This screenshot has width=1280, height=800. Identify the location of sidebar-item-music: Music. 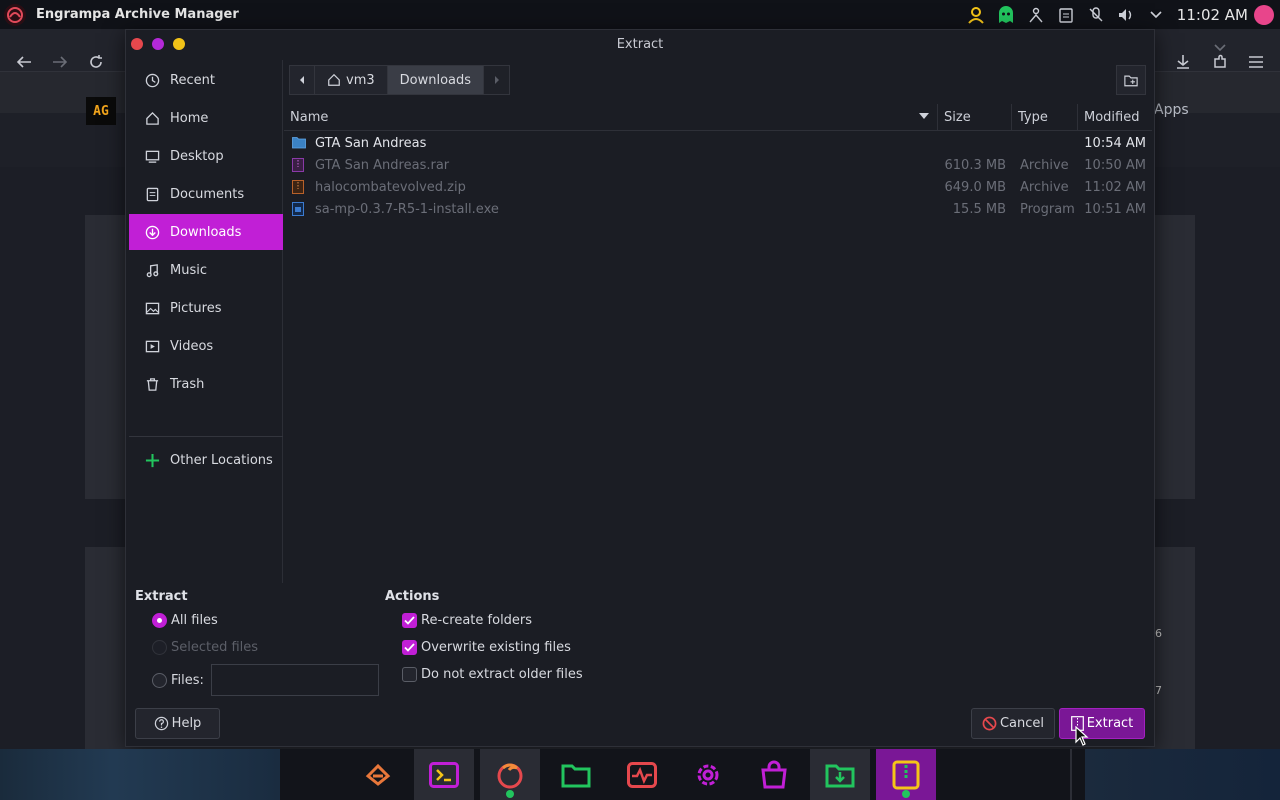
(206, 270).